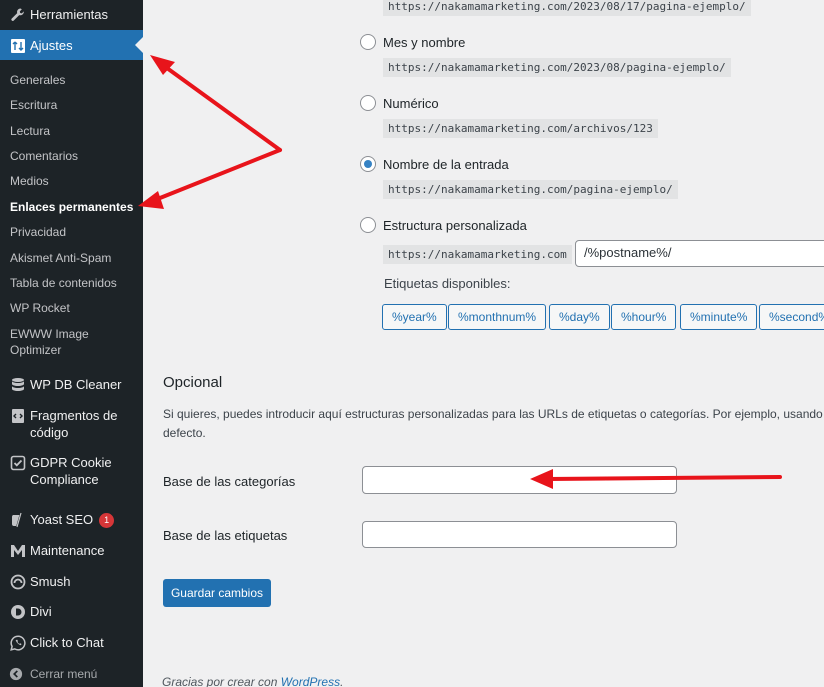 This screenshot has width=824, height=687. What do you see at coordinates (656, 479) in the screenshot?
I see `arrow-to-category-base` at bounding box center [656, 479].